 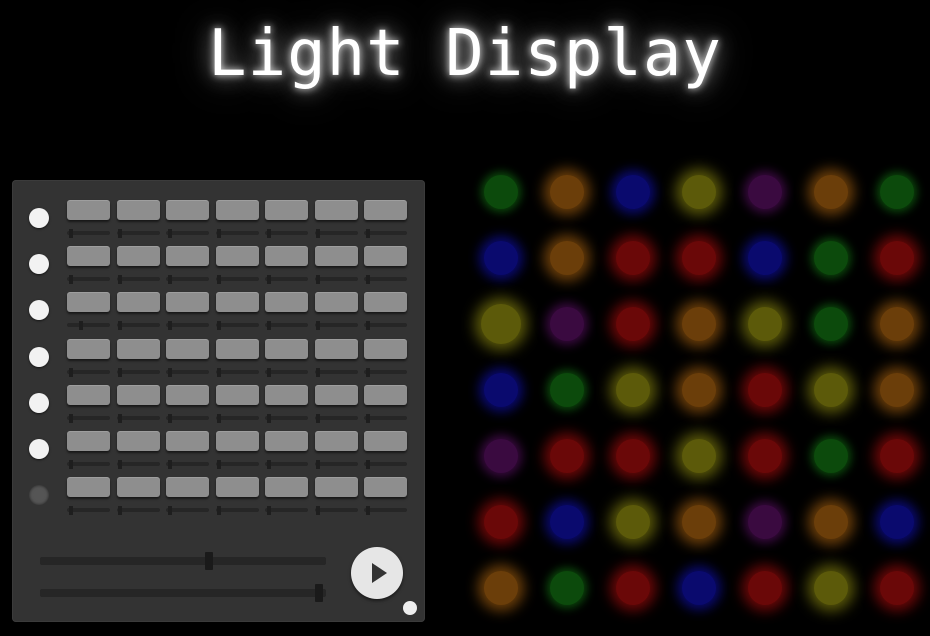 What do you see at coordinates (319, 593) in the screenshot?
I see `slider-2-thumb` at bounding box center [319, 593].